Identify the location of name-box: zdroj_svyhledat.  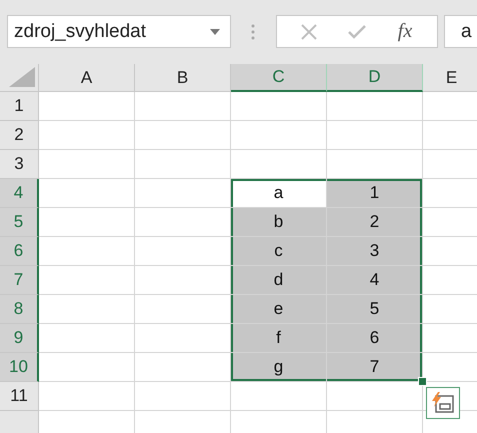
(119, 31).